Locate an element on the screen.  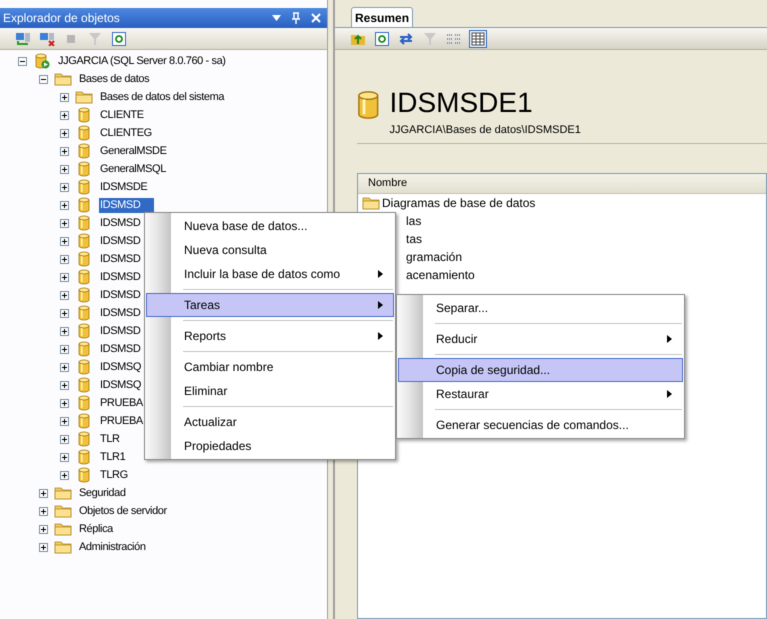
tree-item: TLRG is located at coordinates (114, 475).